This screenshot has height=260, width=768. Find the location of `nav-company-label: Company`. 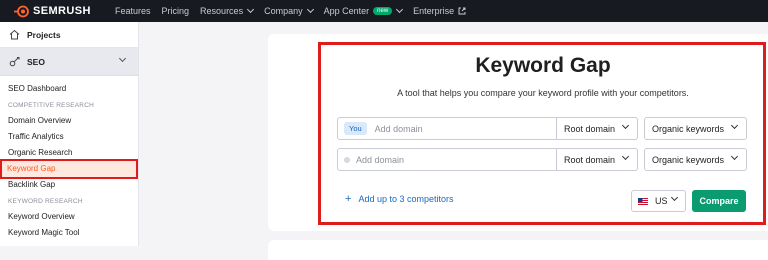

nav-company-label: Company is located at coordinates (283, 11).